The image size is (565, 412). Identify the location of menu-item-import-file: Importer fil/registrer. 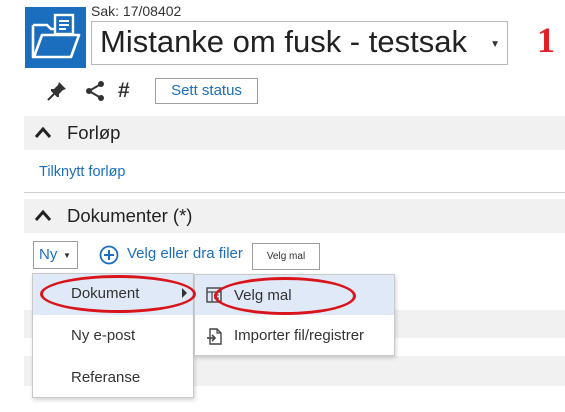
(294, 335).